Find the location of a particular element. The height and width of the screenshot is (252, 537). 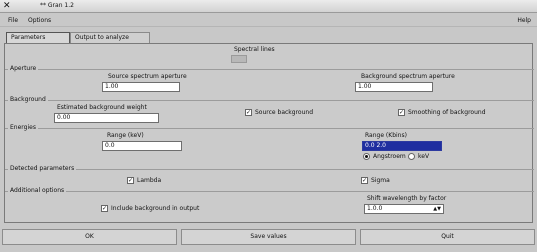

shift-select: 1.0.0 ▲▼ is located at coordinates (404, 209).